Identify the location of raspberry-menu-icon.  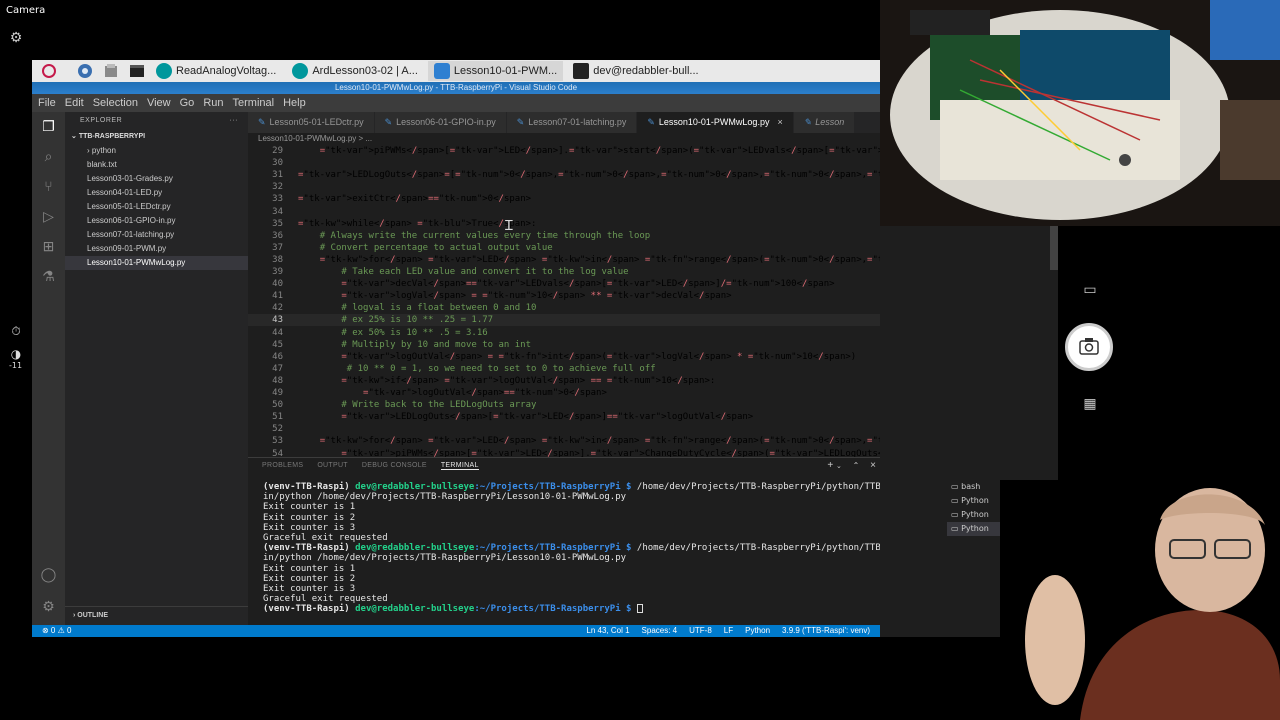
(49, 71).